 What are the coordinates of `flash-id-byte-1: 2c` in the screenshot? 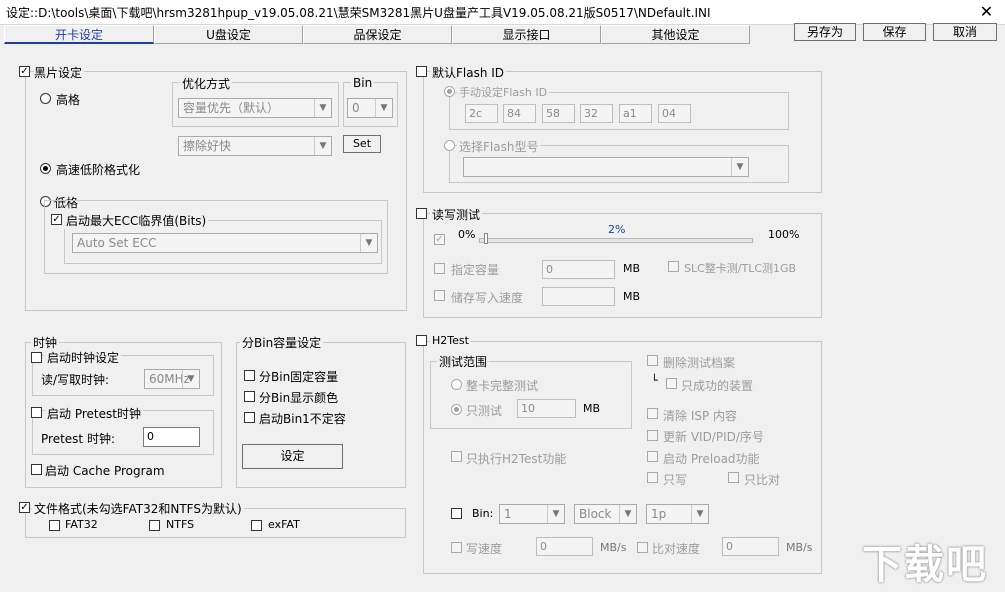 It's located at (481, 113).